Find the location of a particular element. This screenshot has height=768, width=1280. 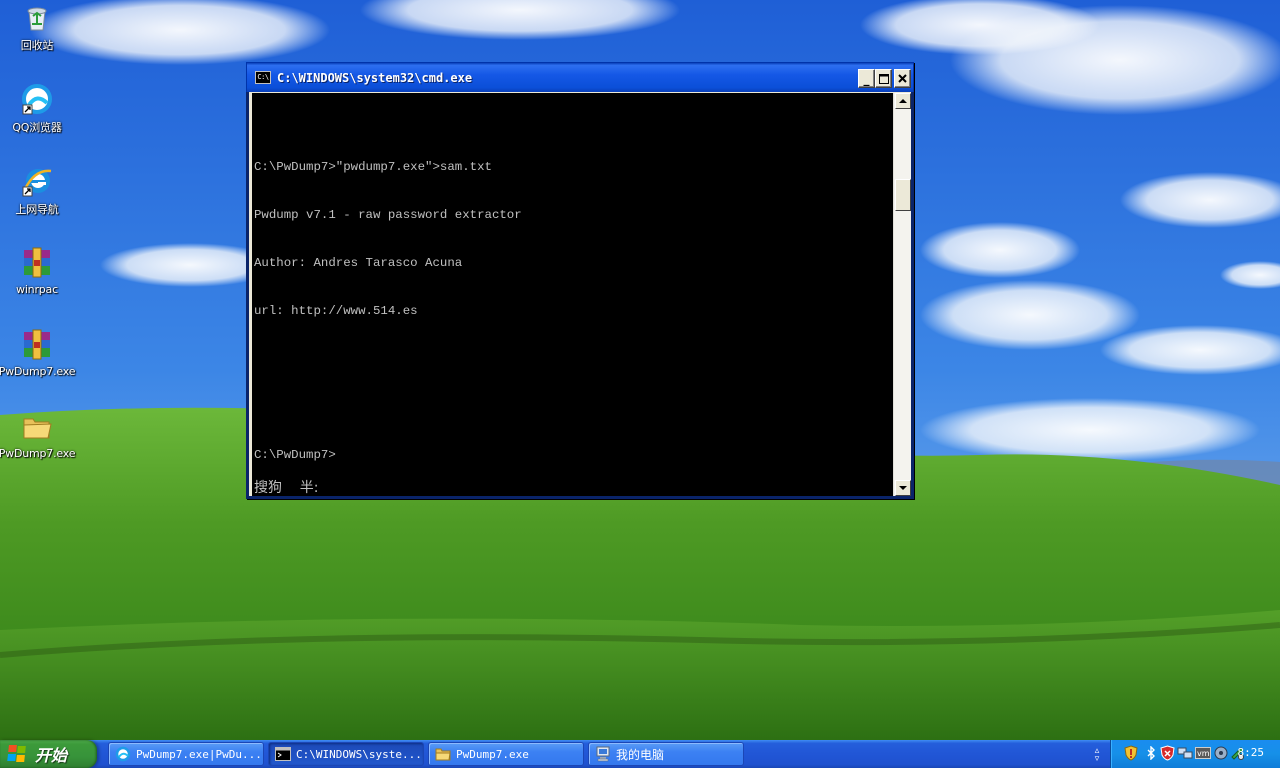

console-line: url: http://www.514.es is located at coordinates (336, 311).